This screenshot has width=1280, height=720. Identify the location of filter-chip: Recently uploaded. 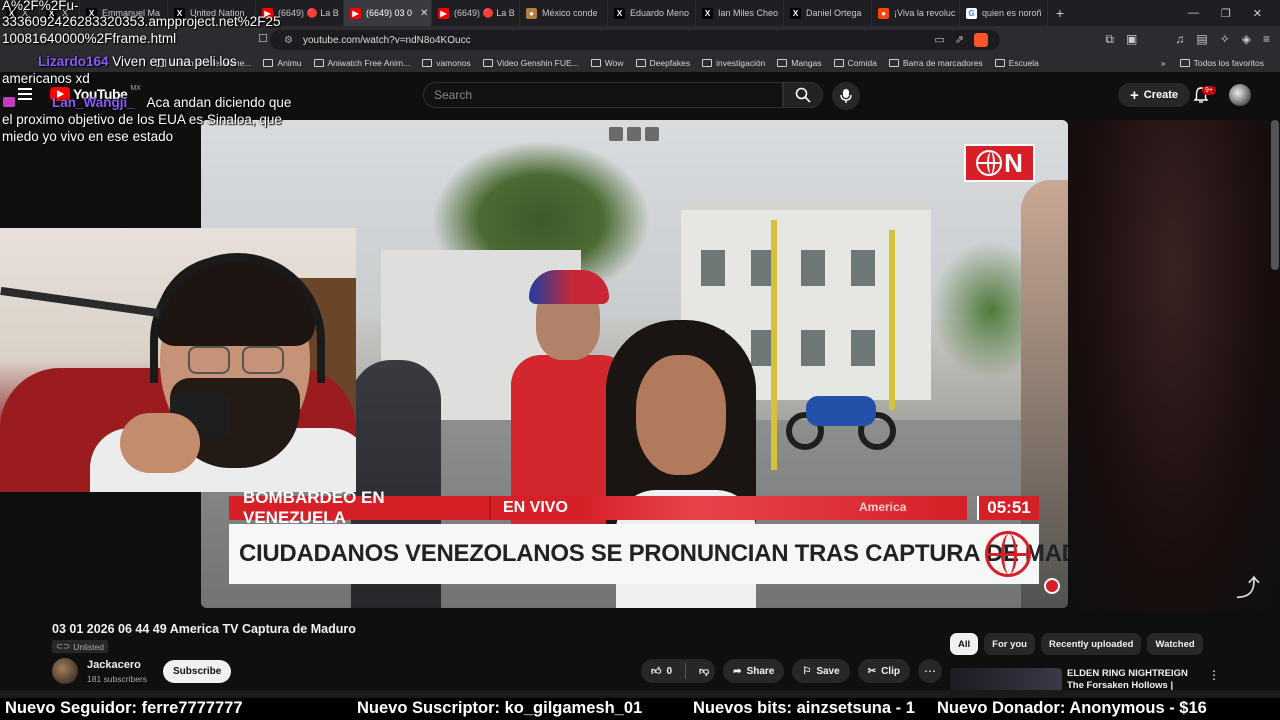
(1091, 644).